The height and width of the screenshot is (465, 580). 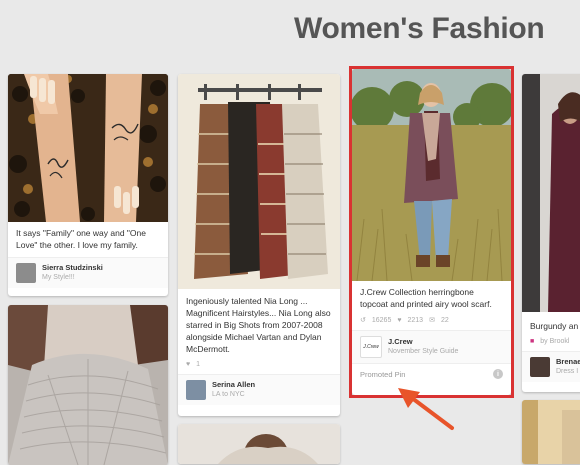 I want to click on comment-icon: ✉, so click(x=432, y=320).